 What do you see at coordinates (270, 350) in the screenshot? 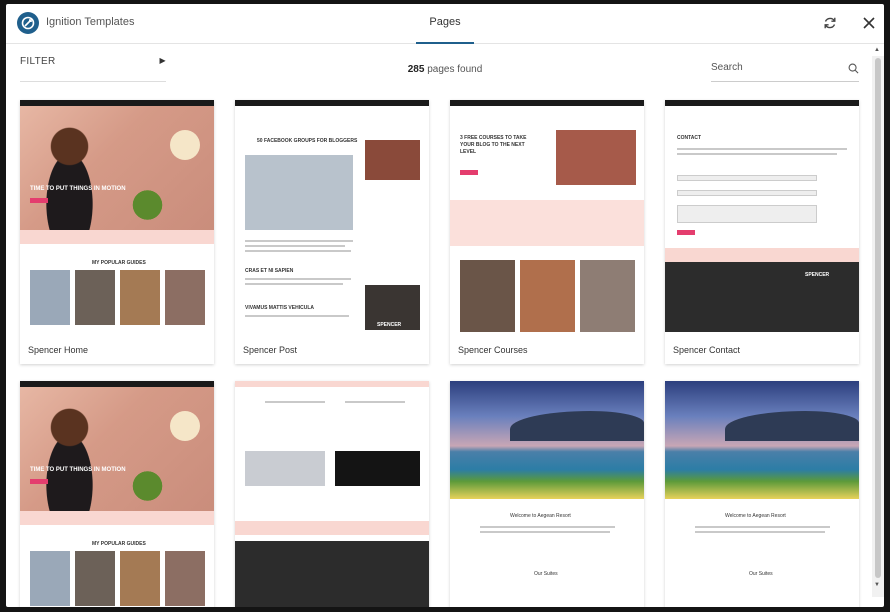
I see `template-label: Spencer Post` at bounding box center [270, 350].